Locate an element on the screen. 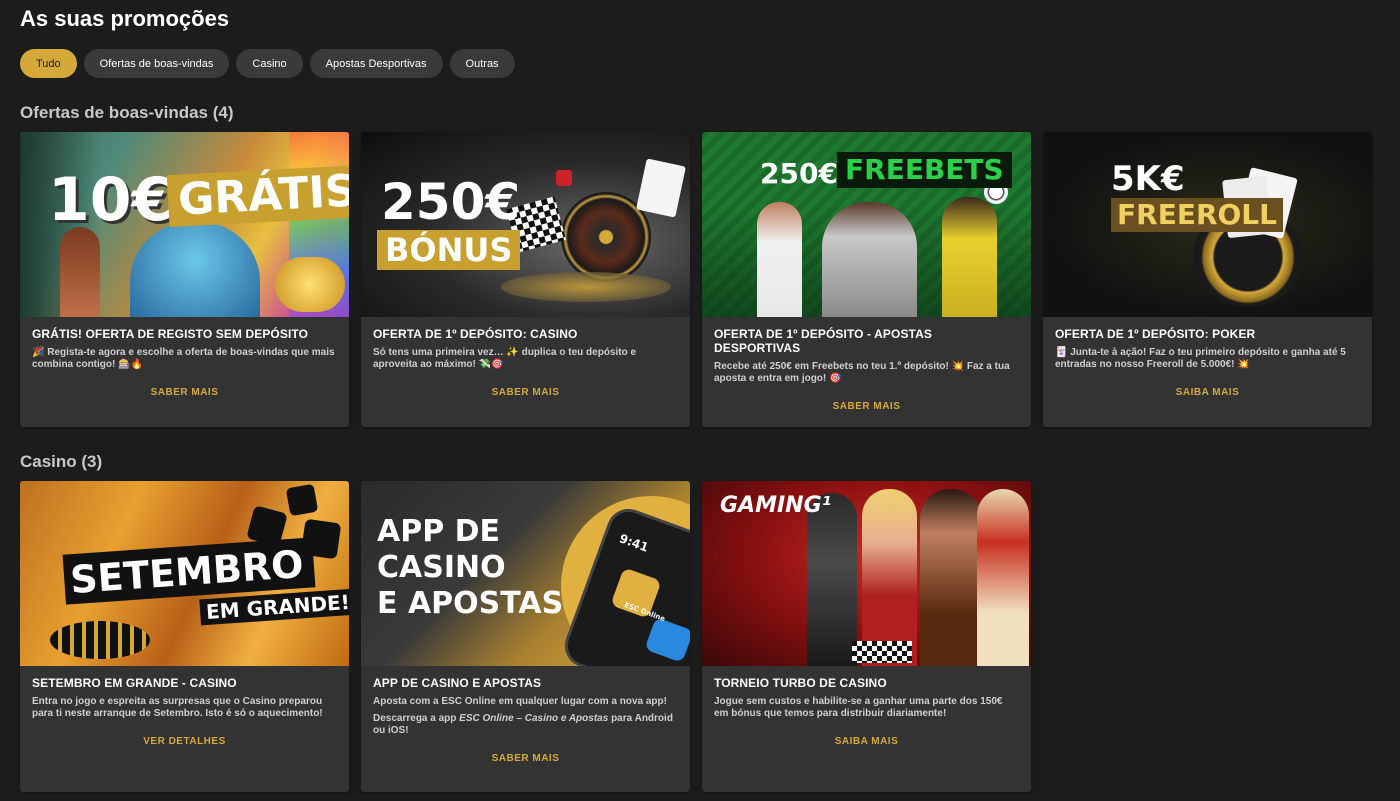 The height and width of the screenshot is (801, 1400). promo-card-title: SETEMBRO EM GRANDE - CASINO is located at coordinates (134, 683).